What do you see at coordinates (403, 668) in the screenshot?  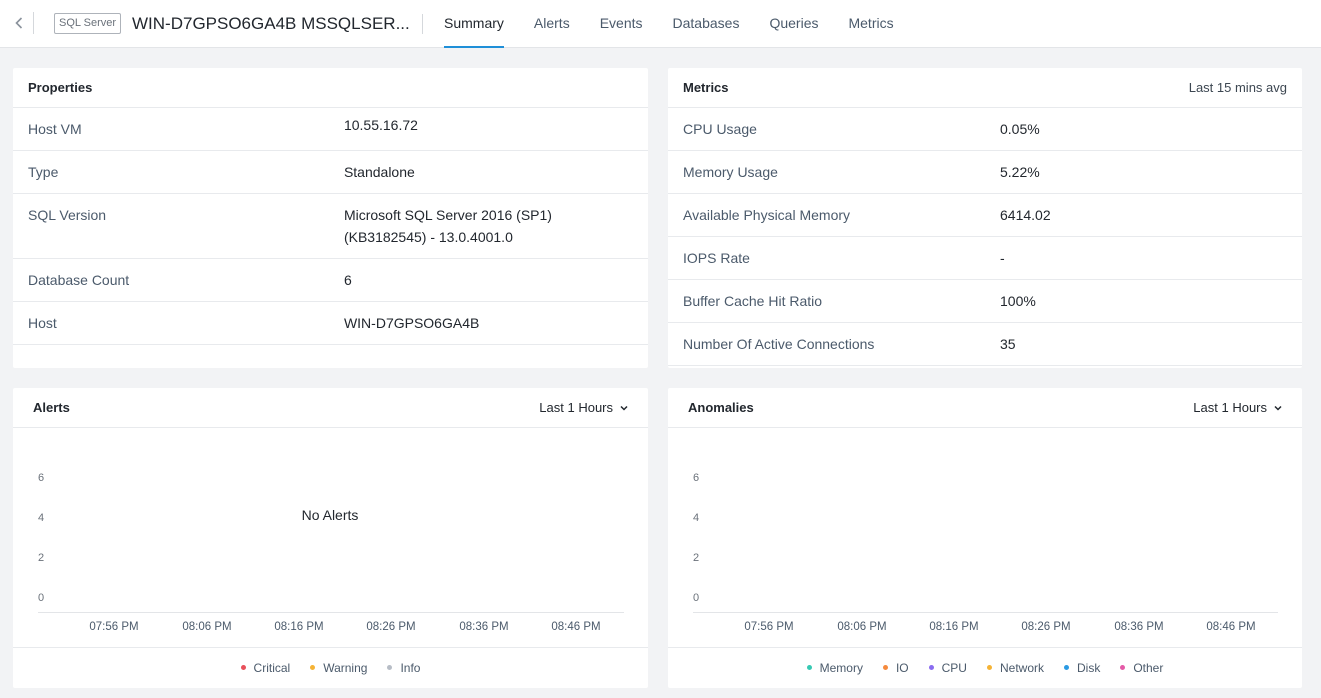 I see `legend-item-info: Info` at bounding box center [403, 668].